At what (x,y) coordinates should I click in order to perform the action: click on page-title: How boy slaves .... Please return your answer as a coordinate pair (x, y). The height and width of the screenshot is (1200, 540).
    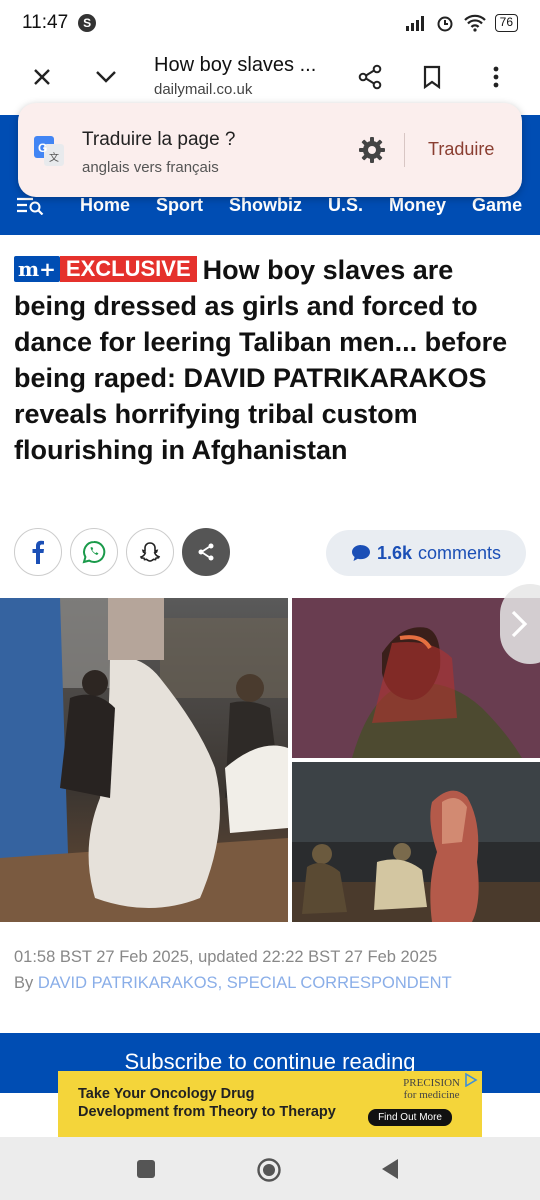
    Looking at the image, I should click on (235, 65).